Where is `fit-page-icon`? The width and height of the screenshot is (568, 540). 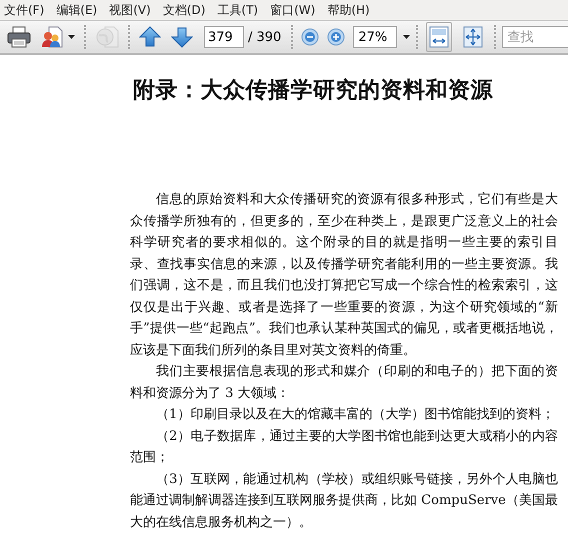
fit-page-icon is located at coordinates (473, 37).